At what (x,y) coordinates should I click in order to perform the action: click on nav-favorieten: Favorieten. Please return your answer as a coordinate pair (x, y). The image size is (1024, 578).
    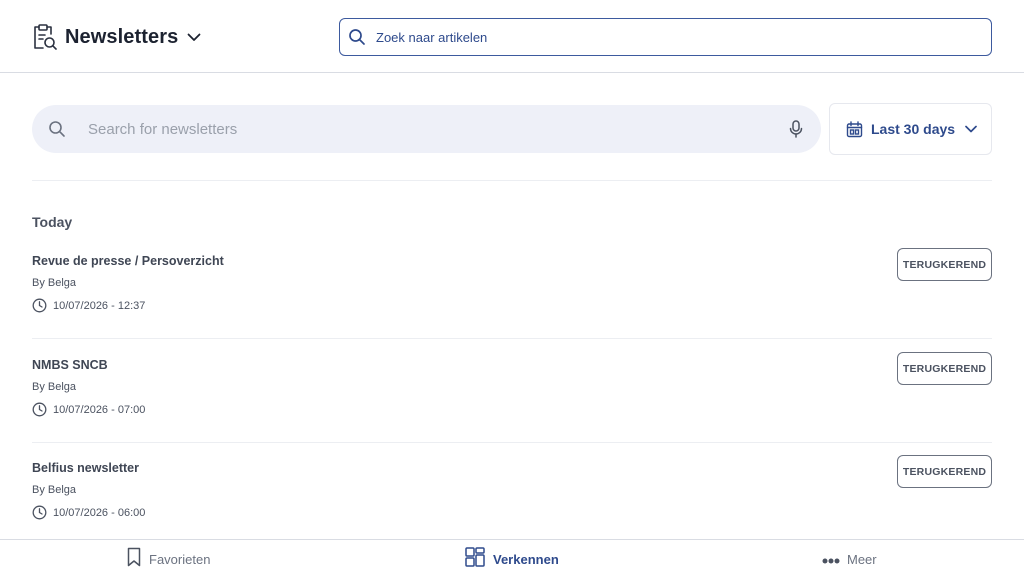
    Looking at the image, I should click on (168, 559).